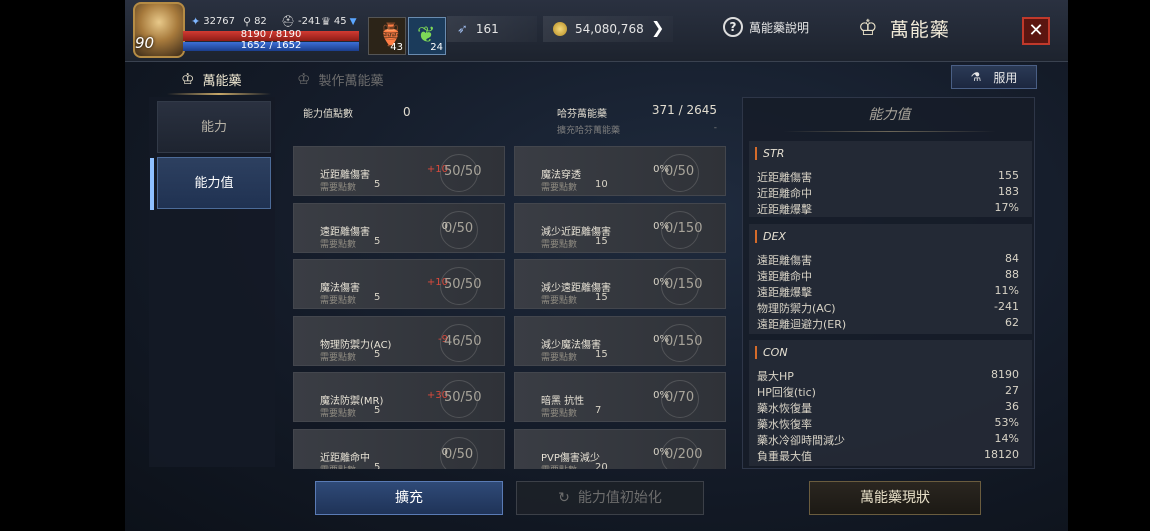 The image size is (1150, 531). Describe the element at coordinates (387, 36) in the screenshot. I see `potion-slot: 🏺 43` at that location.